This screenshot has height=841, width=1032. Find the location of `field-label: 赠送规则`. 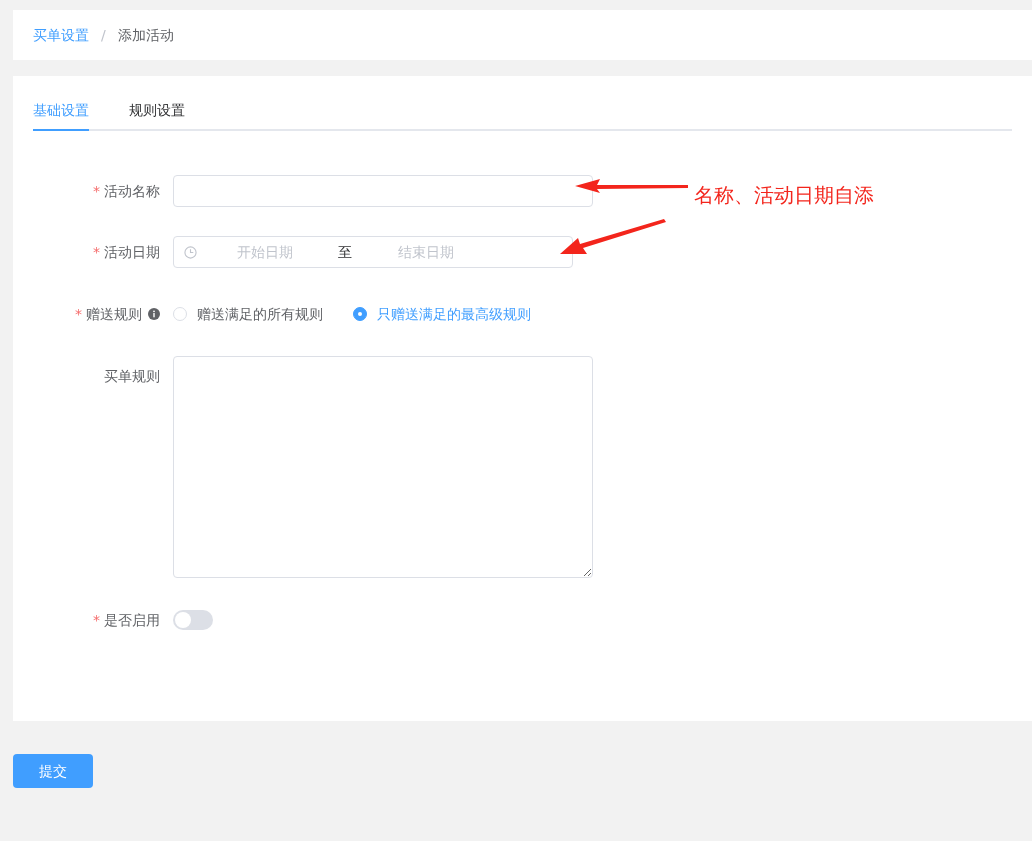

field-label: 赠送规则 is located at coordinates (114, 314).